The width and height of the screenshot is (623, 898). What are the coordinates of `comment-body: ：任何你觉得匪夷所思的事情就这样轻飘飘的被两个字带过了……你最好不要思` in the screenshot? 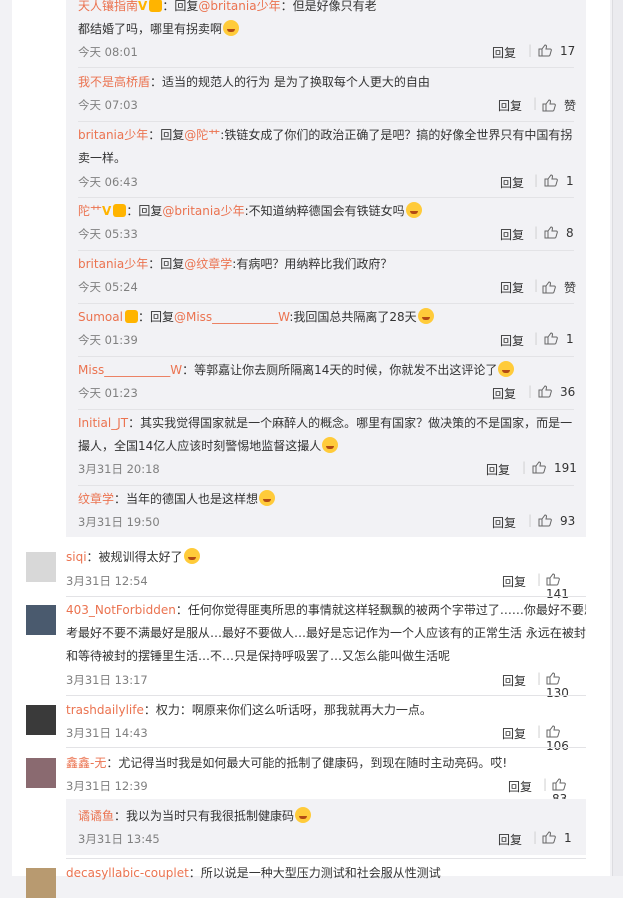 It's located at (380, 610).